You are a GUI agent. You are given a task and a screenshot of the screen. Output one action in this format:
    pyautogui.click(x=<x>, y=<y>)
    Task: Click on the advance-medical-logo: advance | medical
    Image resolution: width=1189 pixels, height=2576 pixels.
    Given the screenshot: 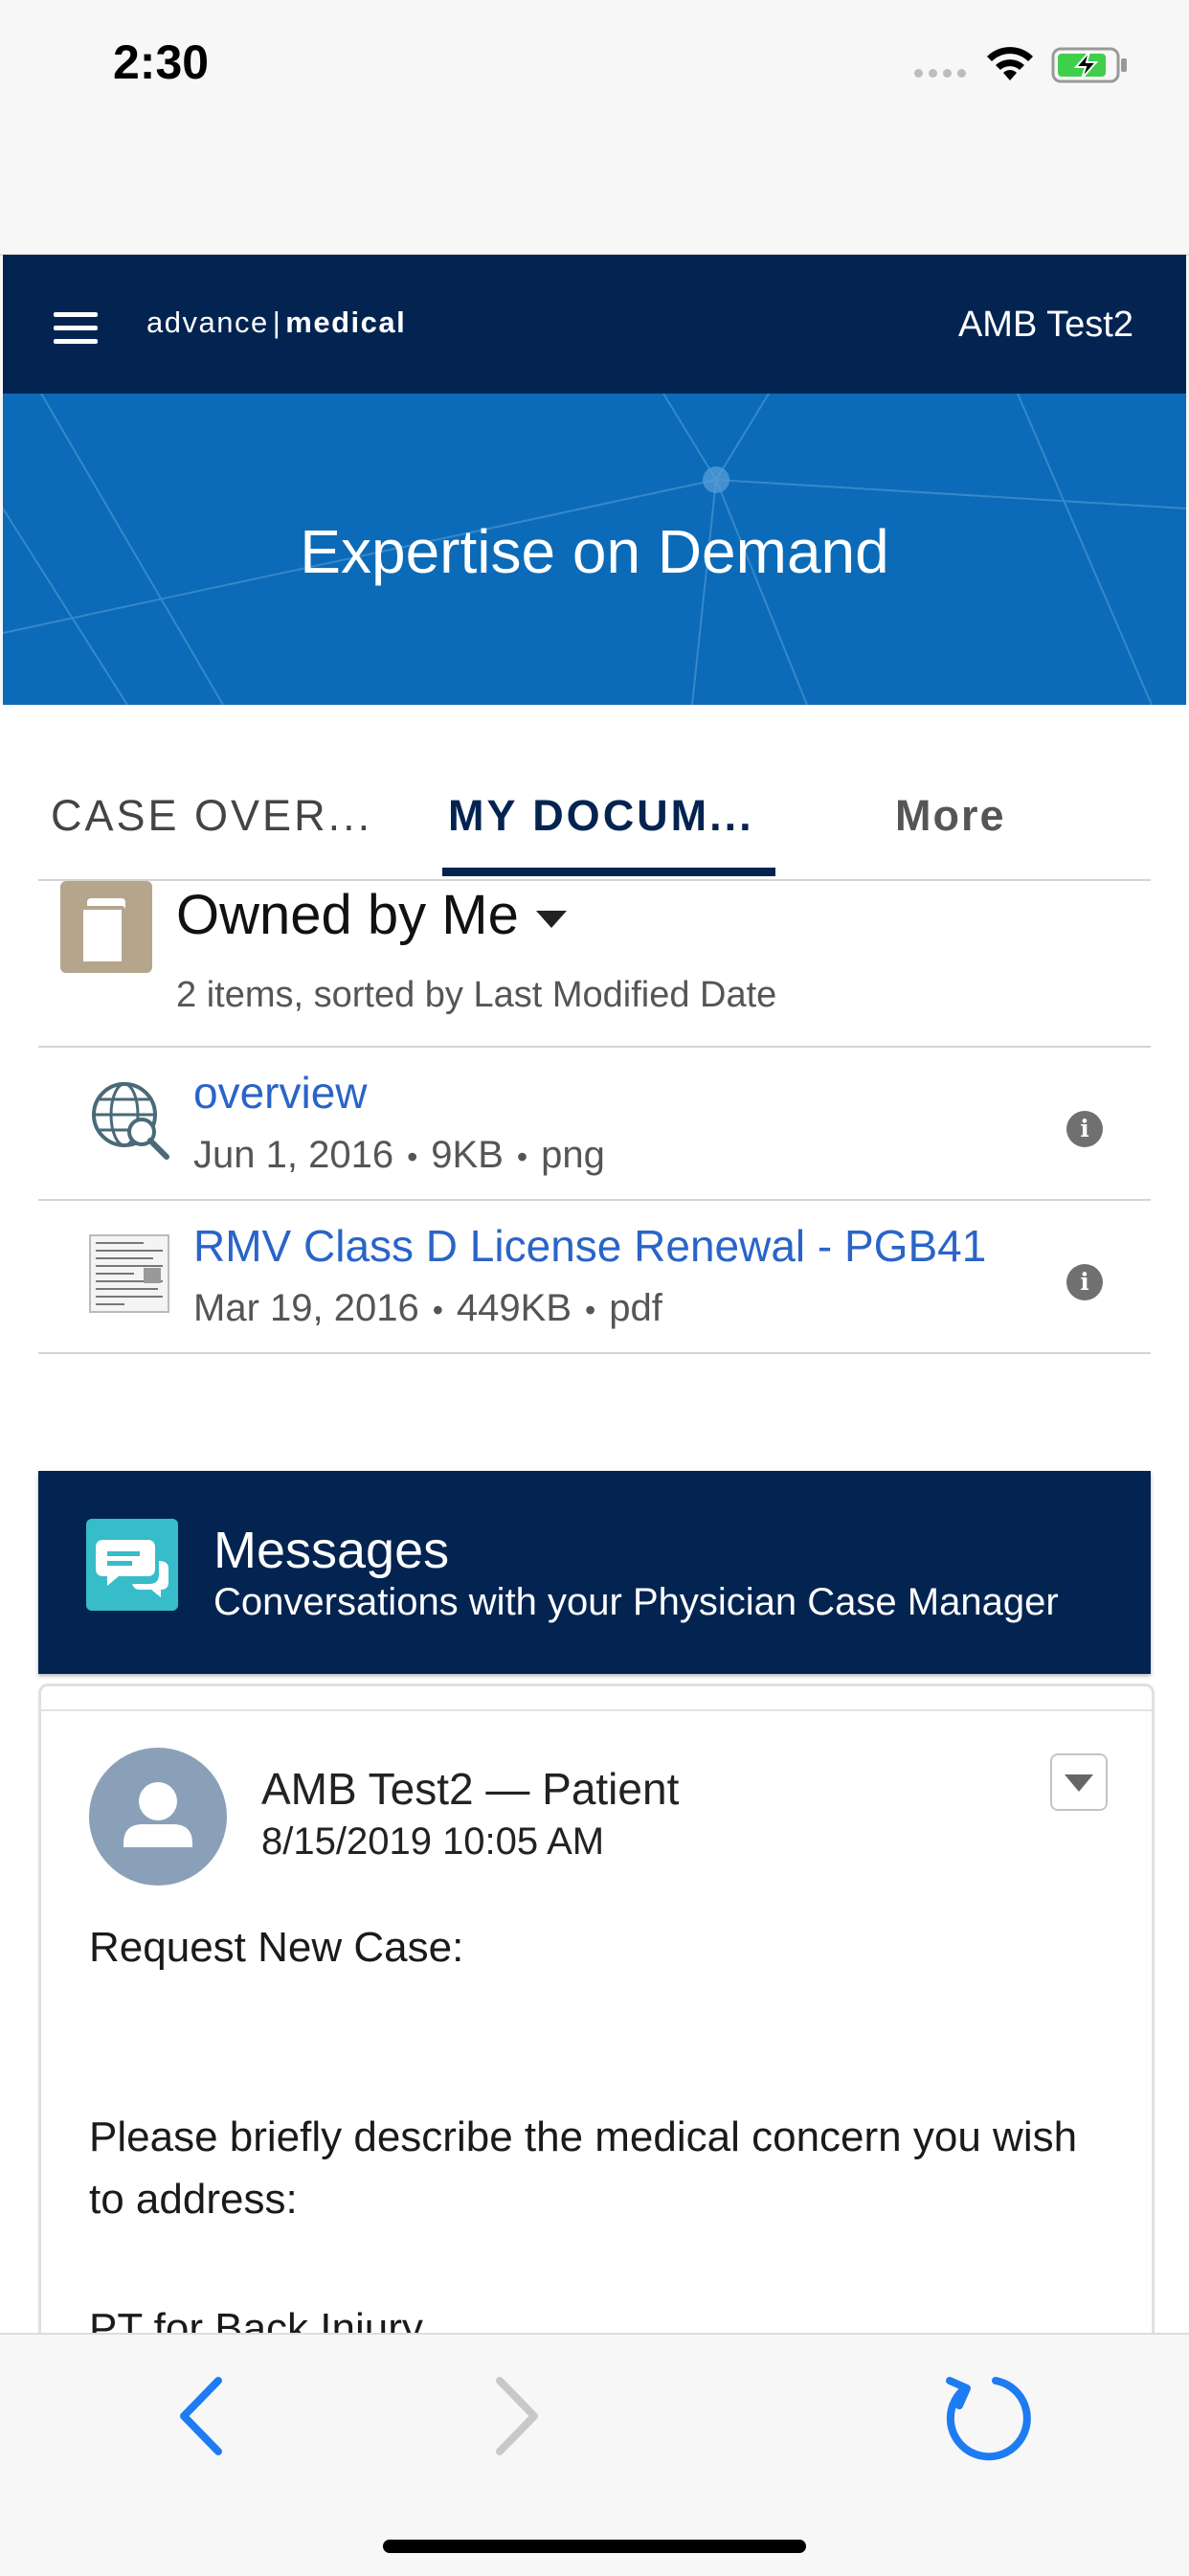 What is the action you would take?
    pyautogui.click(x=276, y=322)
    